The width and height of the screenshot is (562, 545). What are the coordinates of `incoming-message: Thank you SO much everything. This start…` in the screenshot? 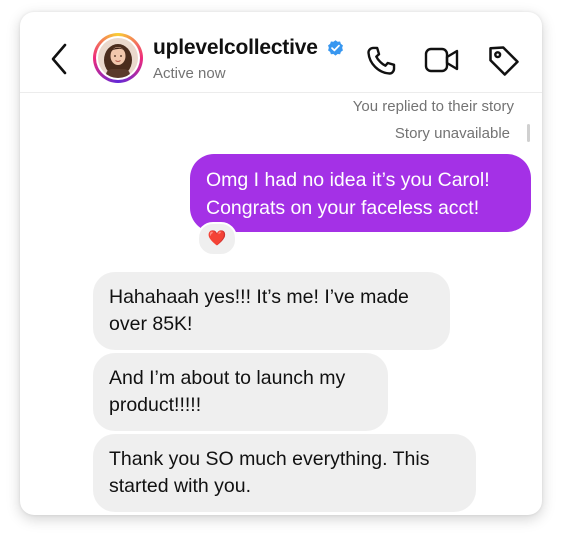 It's located at (284, 473).